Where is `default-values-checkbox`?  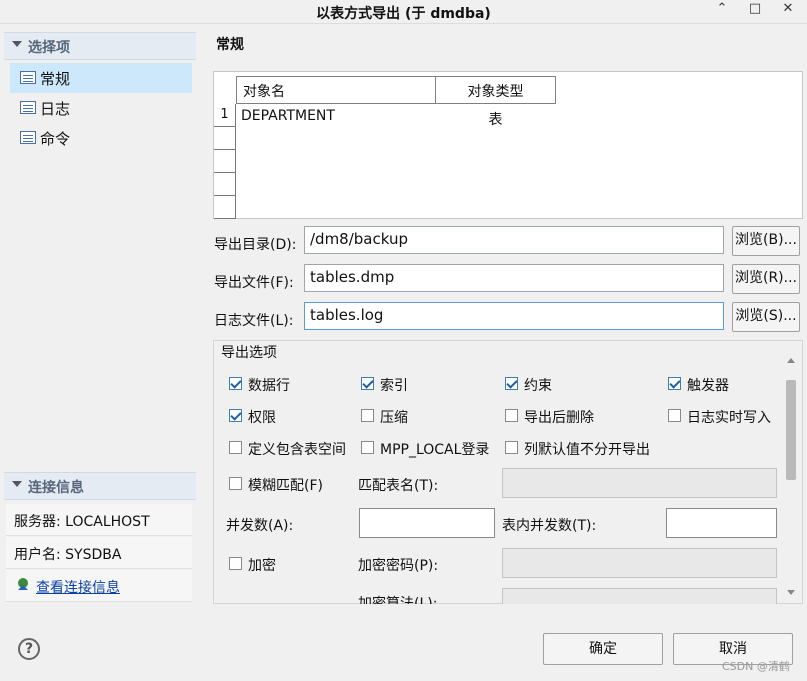 default-values-checkbox is located at coordinates (511, 447).